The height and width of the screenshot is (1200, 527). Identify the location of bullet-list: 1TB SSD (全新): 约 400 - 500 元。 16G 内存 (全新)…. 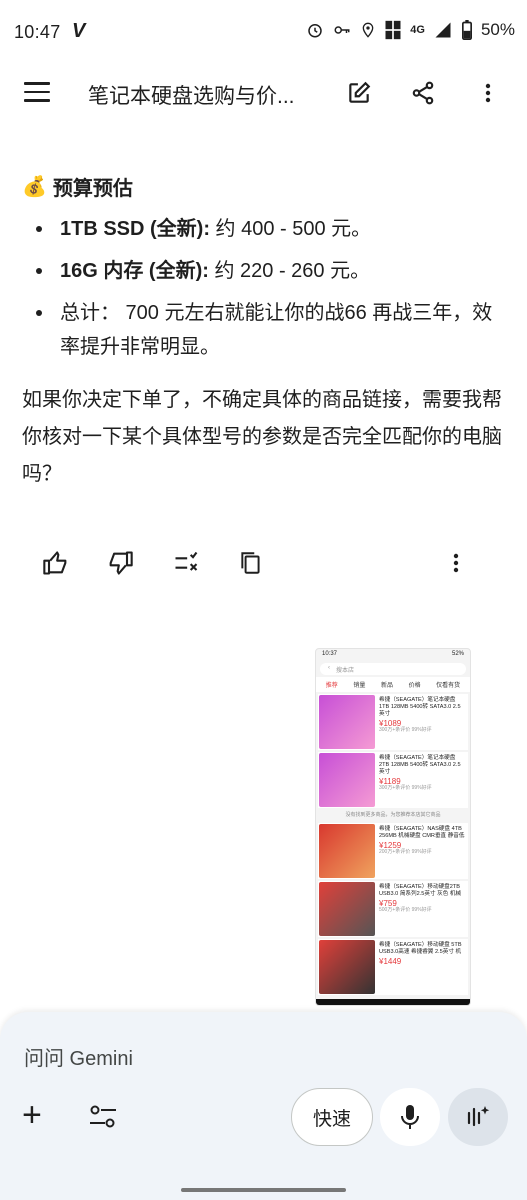
(262, 292).